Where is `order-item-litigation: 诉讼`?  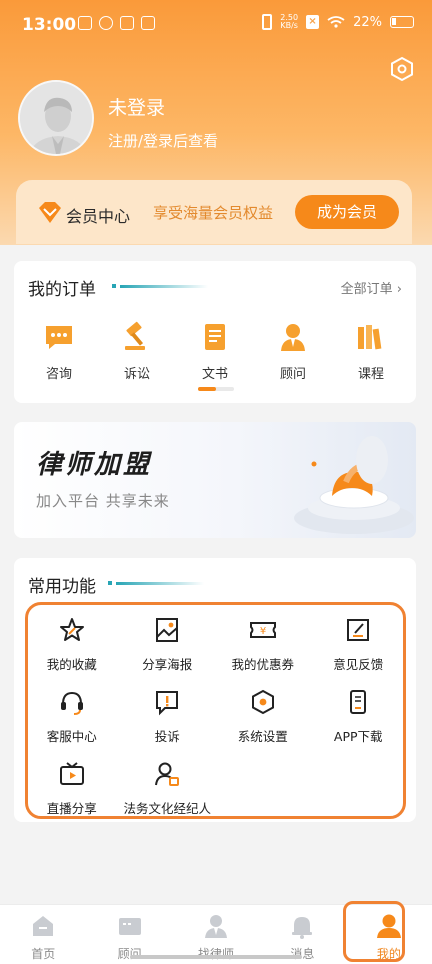 order-item-litigation: 诉讼 is located at coordinates (137, 351).